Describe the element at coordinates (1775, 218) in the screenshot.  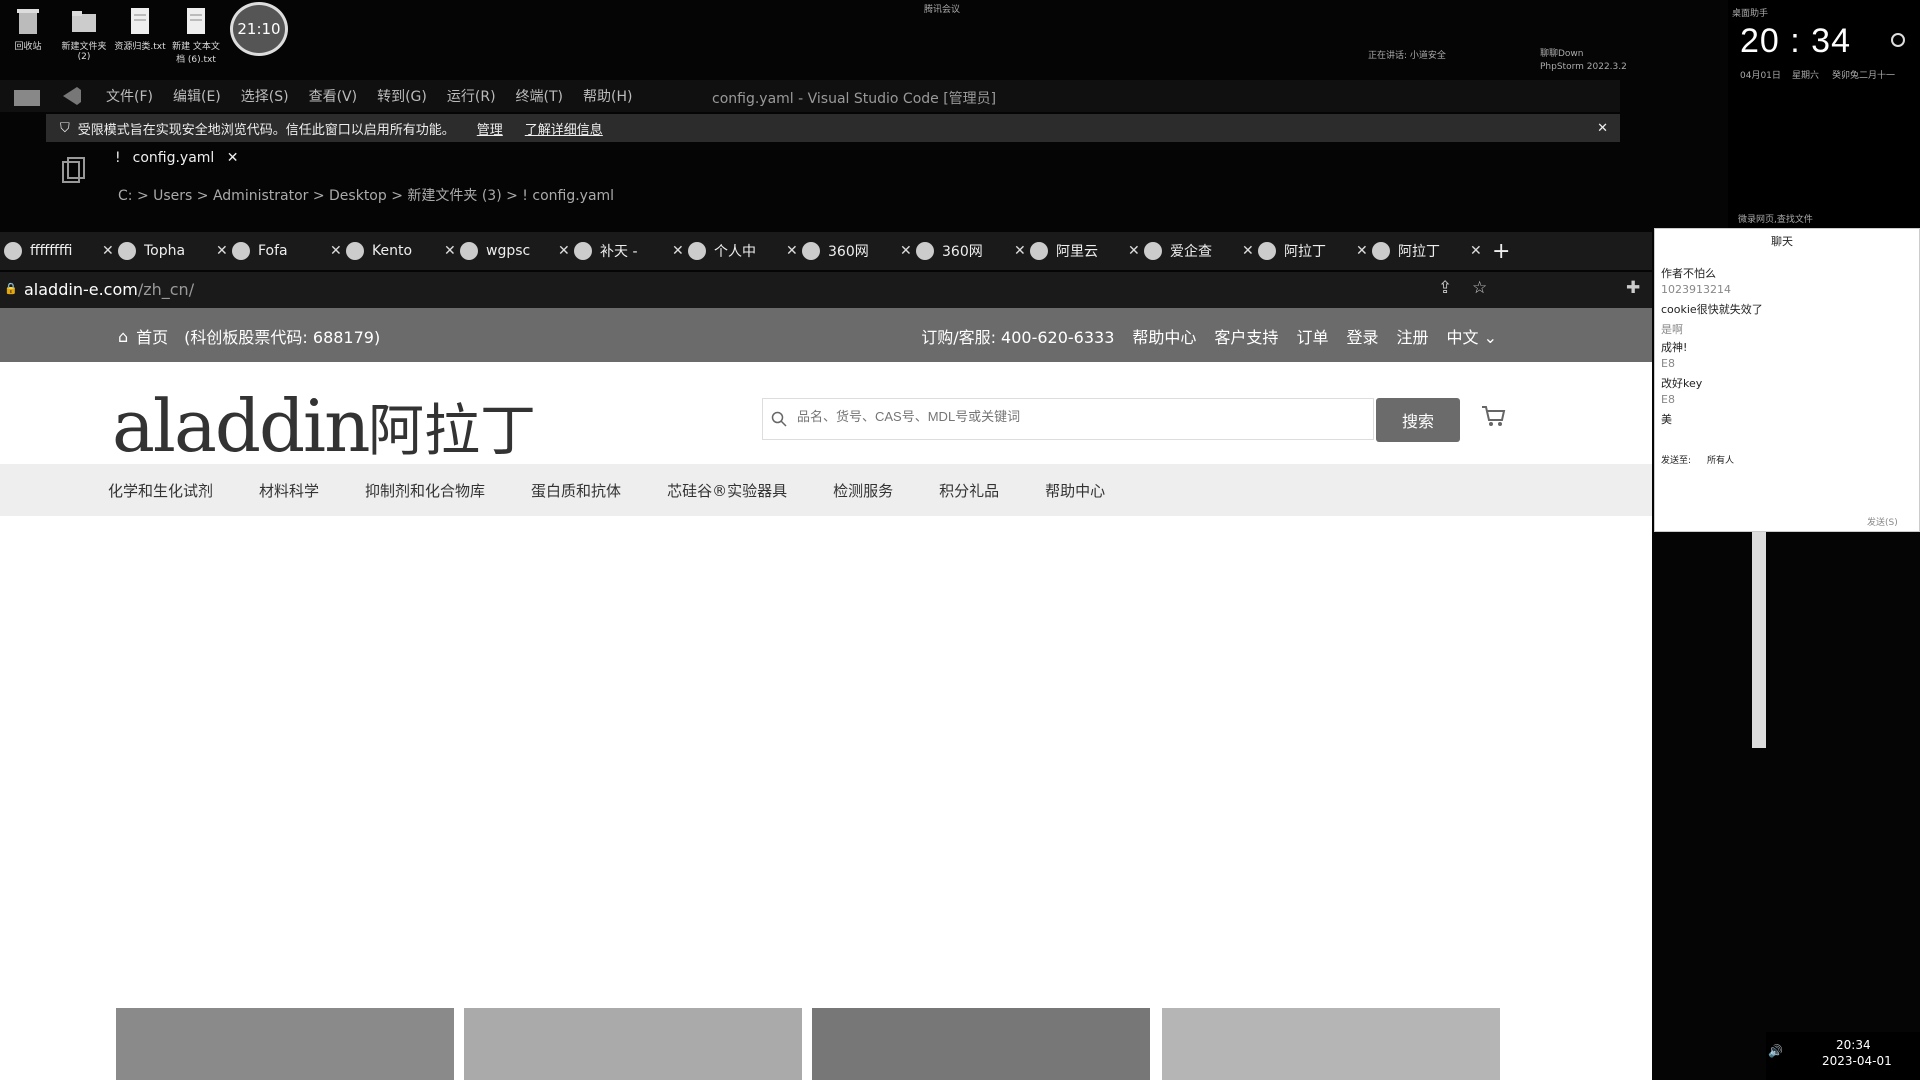
I see `widget-search: 微录网页,查找文件` at that location.